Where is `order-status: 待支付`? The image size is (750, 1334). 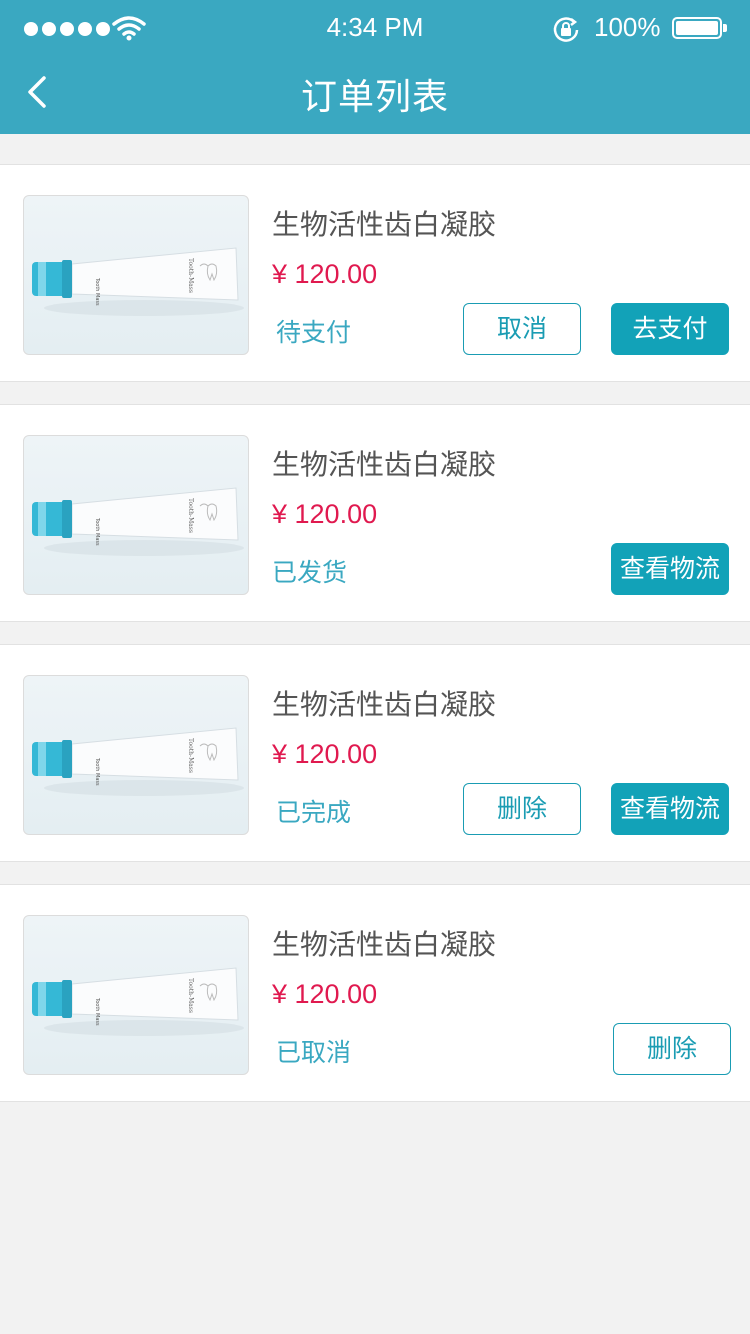 order-status: 待支付 is located at coordinates (314, 332).